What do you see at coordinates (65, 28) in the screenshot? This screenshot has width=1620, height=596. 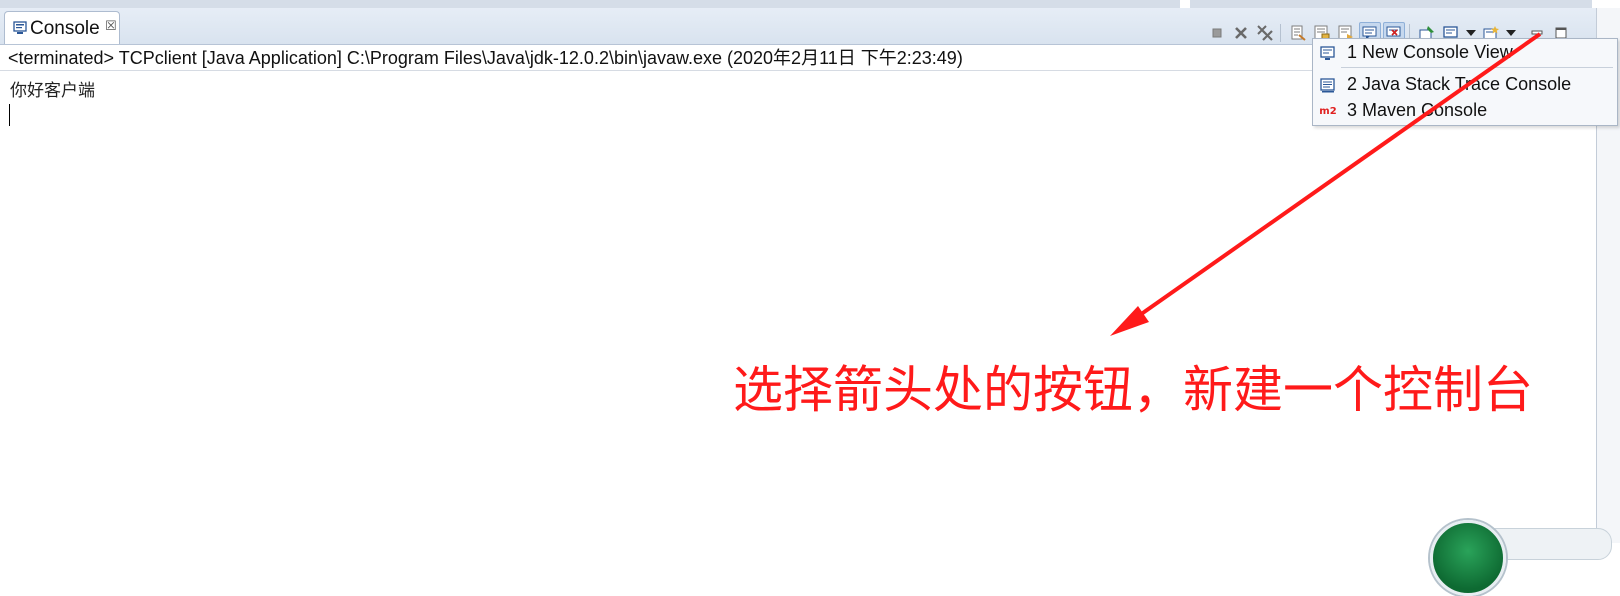 I see `tab-console-label: Console` at bounding box center [65, 28].